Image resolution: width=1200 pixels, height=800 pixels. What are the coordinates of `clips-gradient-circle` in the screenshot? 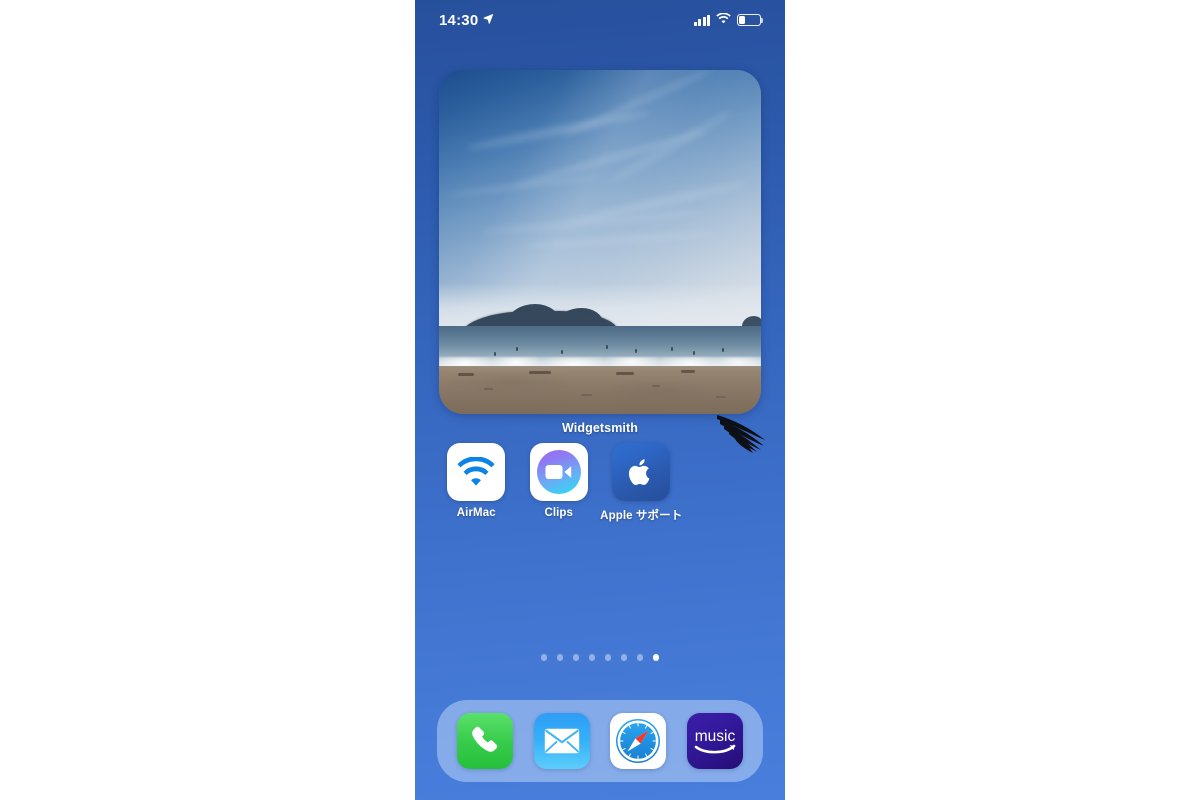 It's located at (558, 472).